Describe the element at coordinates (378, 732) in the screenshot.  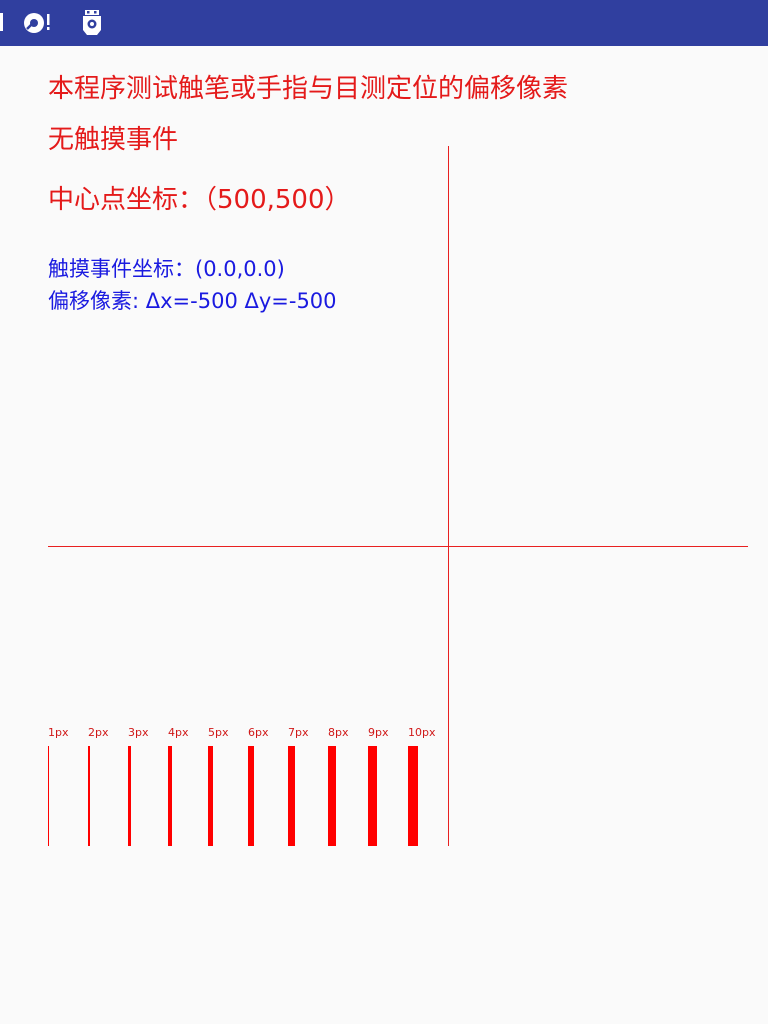
I see `width-sample-label: 9px` at that location.